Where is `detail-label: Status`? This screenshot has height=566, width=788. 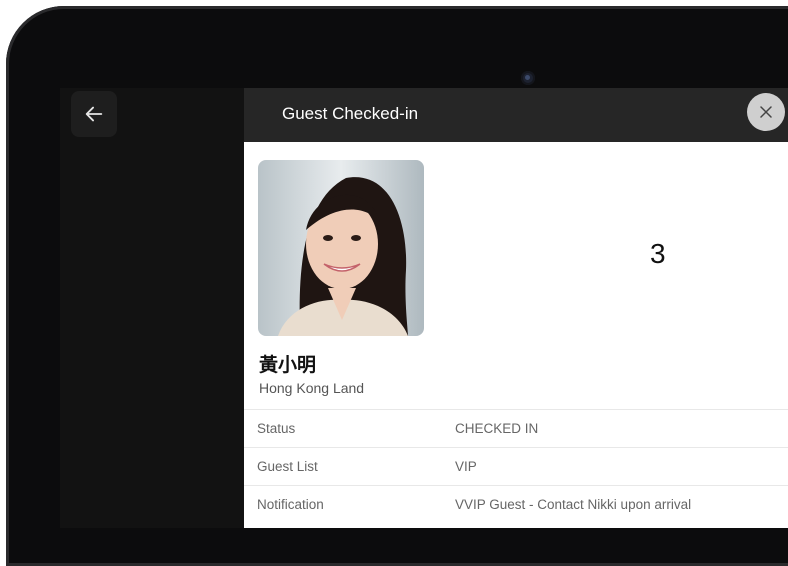
detail-label: Status is located at coordinates (276, 428).